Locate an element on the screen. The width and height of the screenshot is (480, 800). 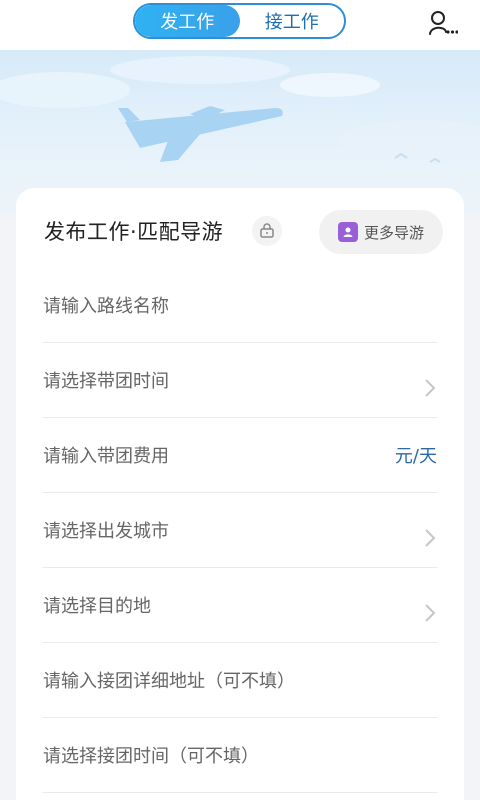
more-guides-button: 更多导游 is located at coordinates (381, 232).